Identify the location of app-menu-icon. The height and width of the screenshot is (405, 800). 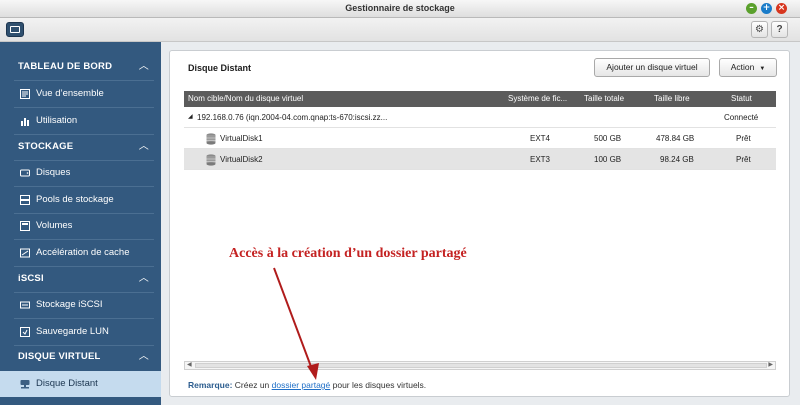
(15, 29).